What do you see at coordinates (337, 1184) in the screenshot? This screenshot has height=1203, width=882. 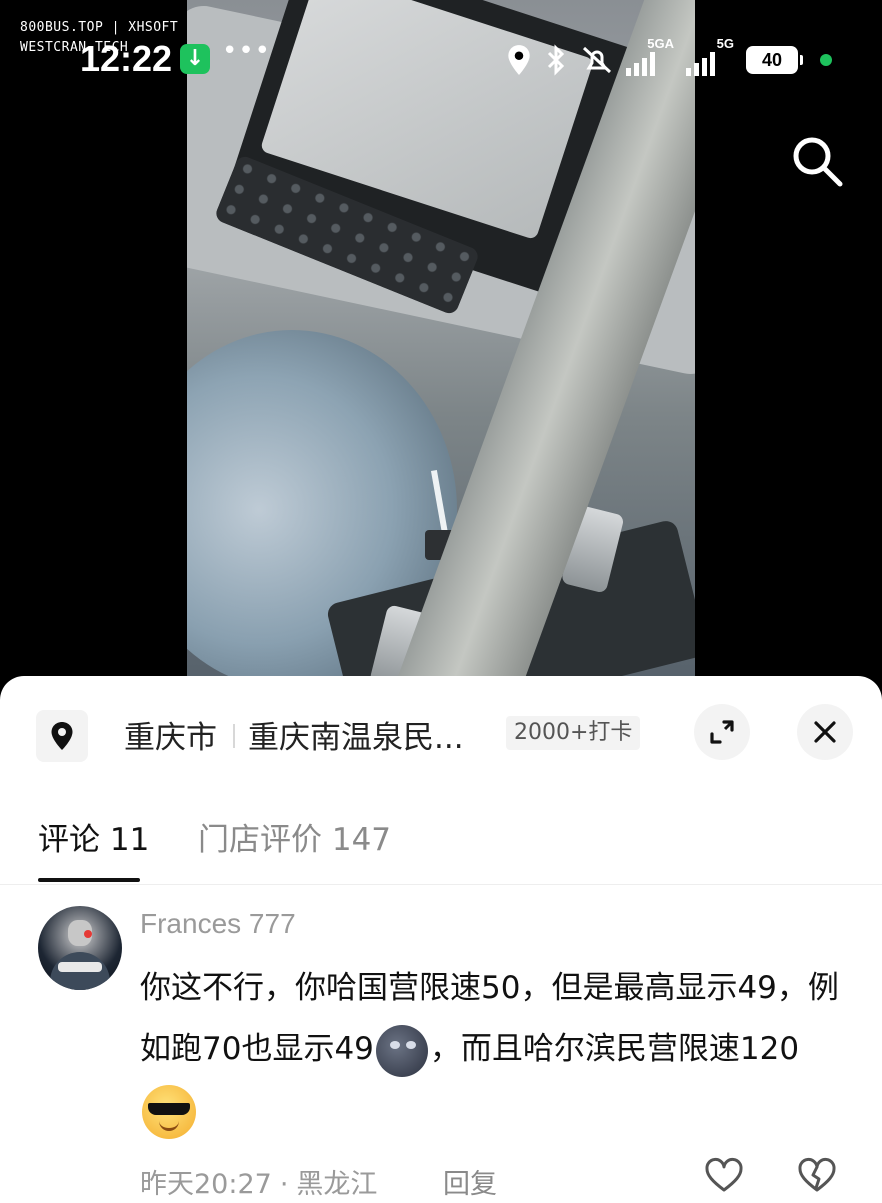 I see `comment-region: 黑龙江` at bounding box center [337, 1184].